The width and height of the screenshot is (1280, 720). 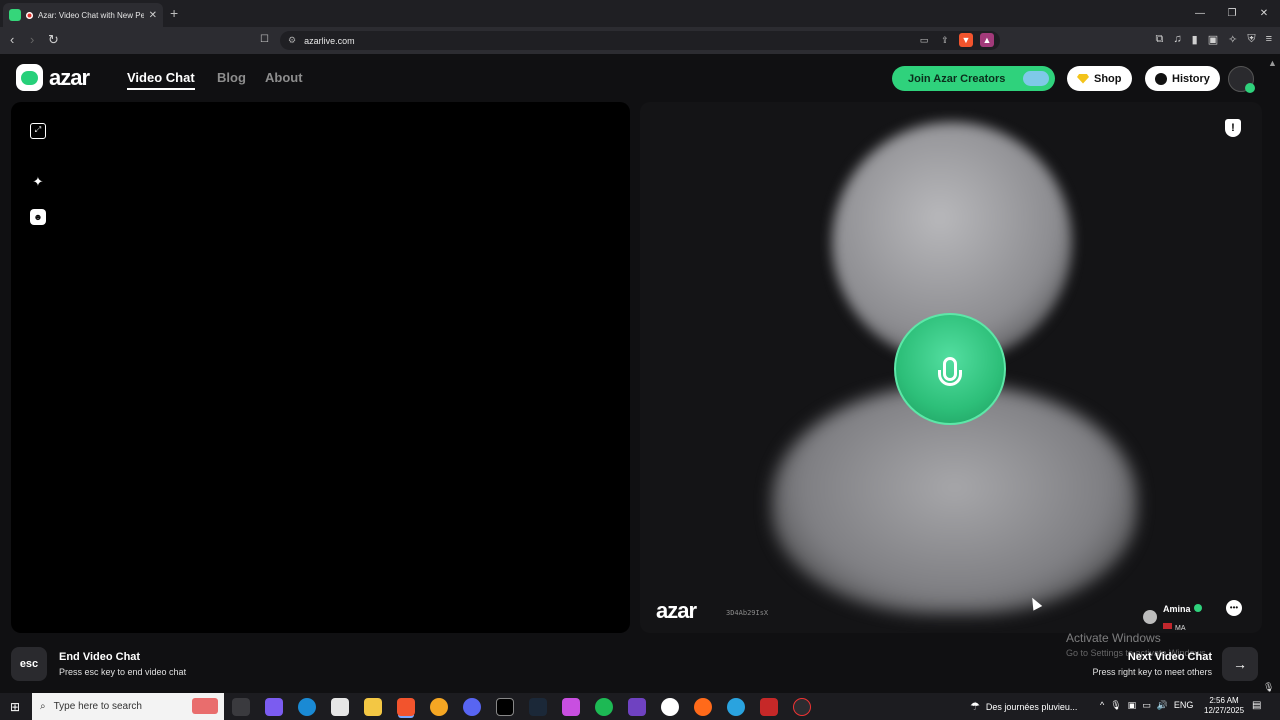 What do you see at coordinates (1256, 705) in the screenshot?
I see `notification-icon: ▤` at bounding box center [1256, 705].